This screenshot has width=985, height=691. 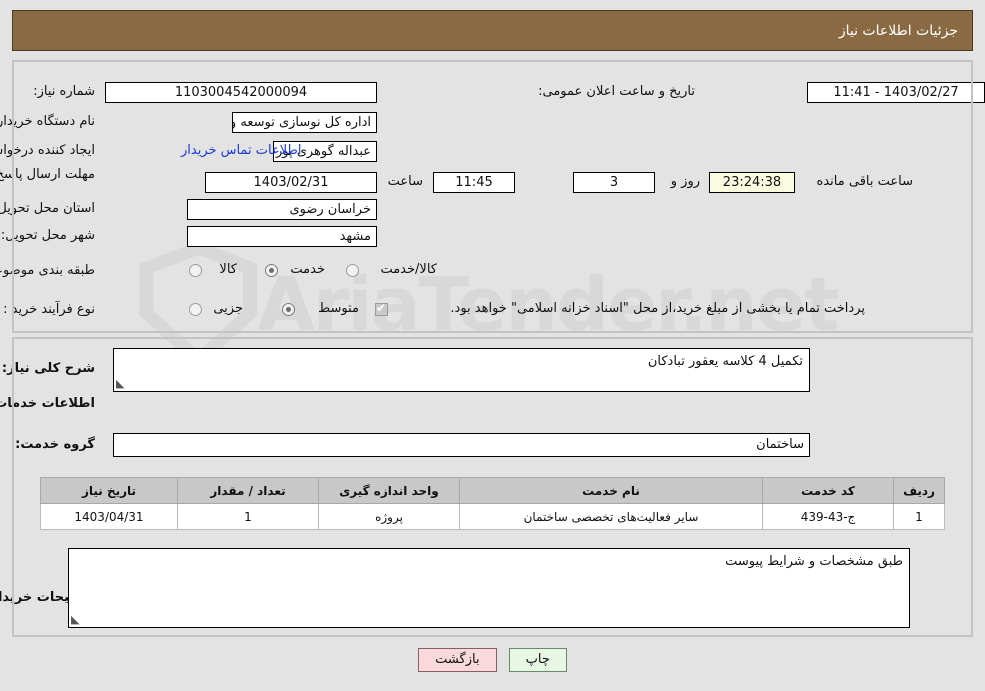 I want to click on action-buttons: بازگشت چاپ, so click(x=492, y=660).